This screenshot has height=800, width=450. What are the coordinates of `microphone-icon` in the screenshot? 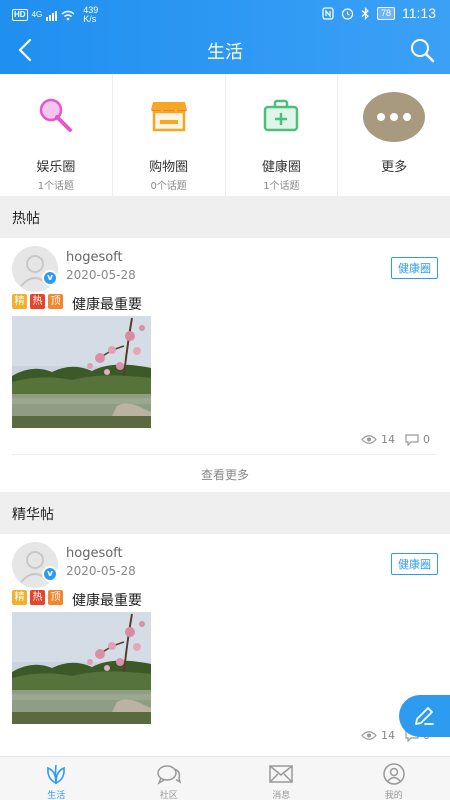 It's located at (55, 115).